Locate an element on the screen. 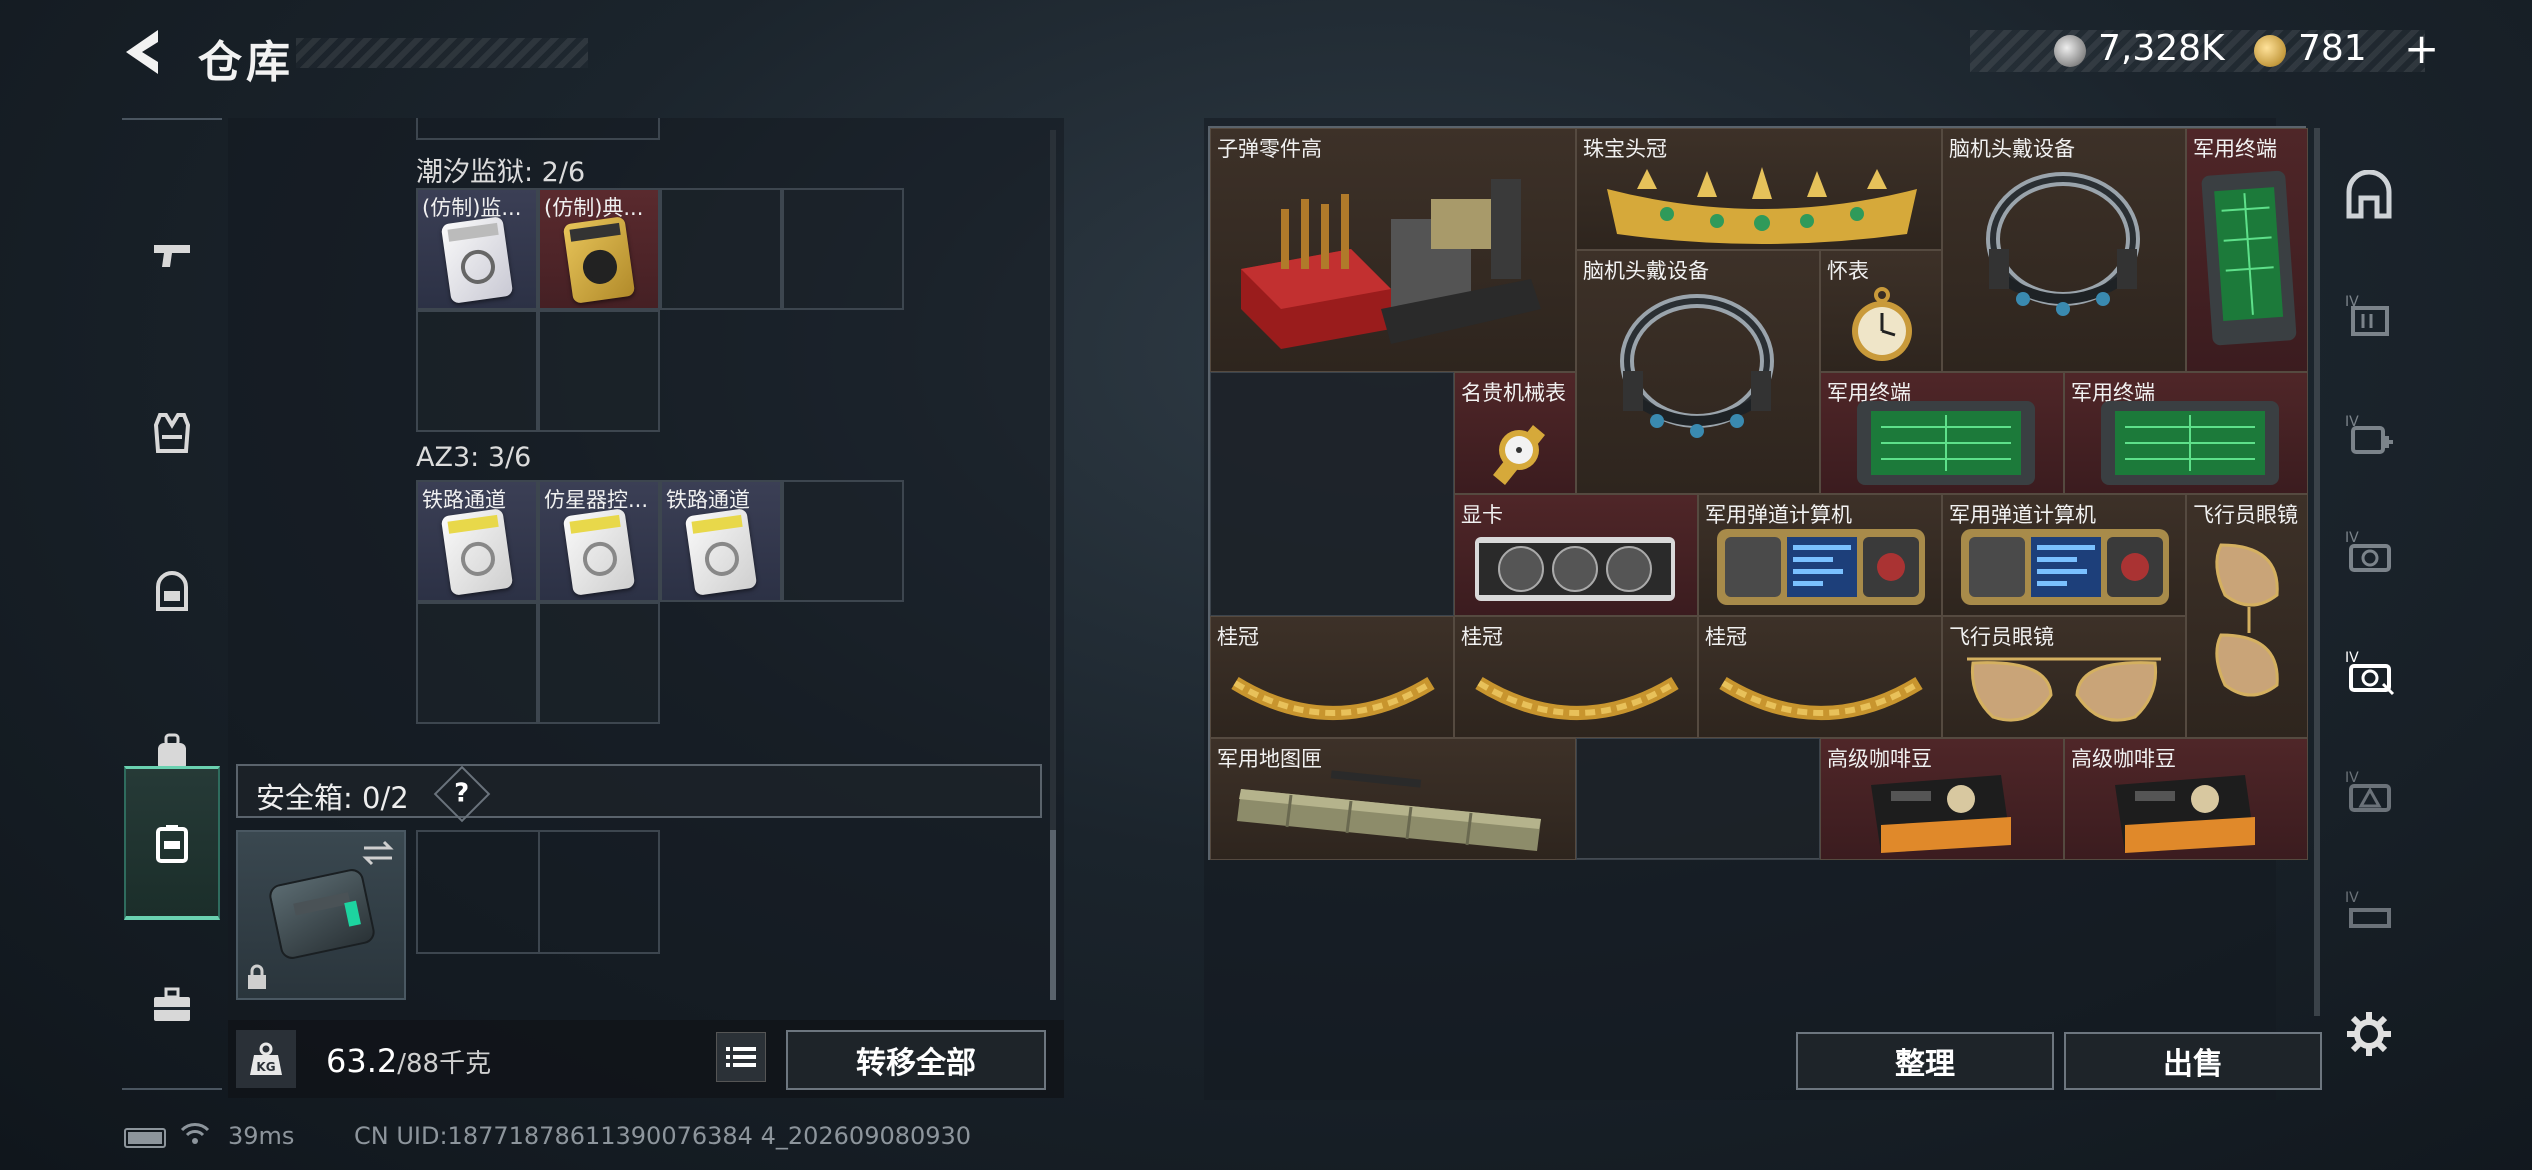 Image resolution: width=2532 pixels, height=1170 pixels. nav-weapons is located at coordinates (172, 255).